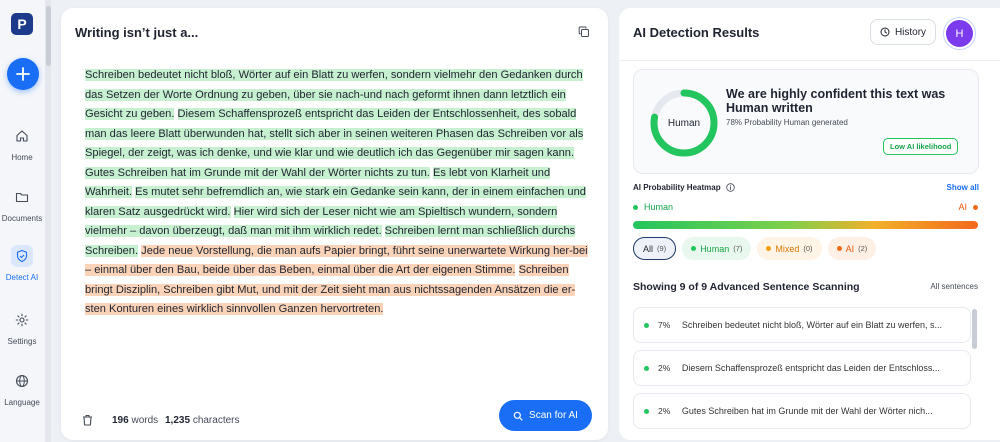 The height and width of the screenshot is (442, 1000). Describe the element at coordinates (730, 187) in the screenshot. I see `info-icon` at that location.